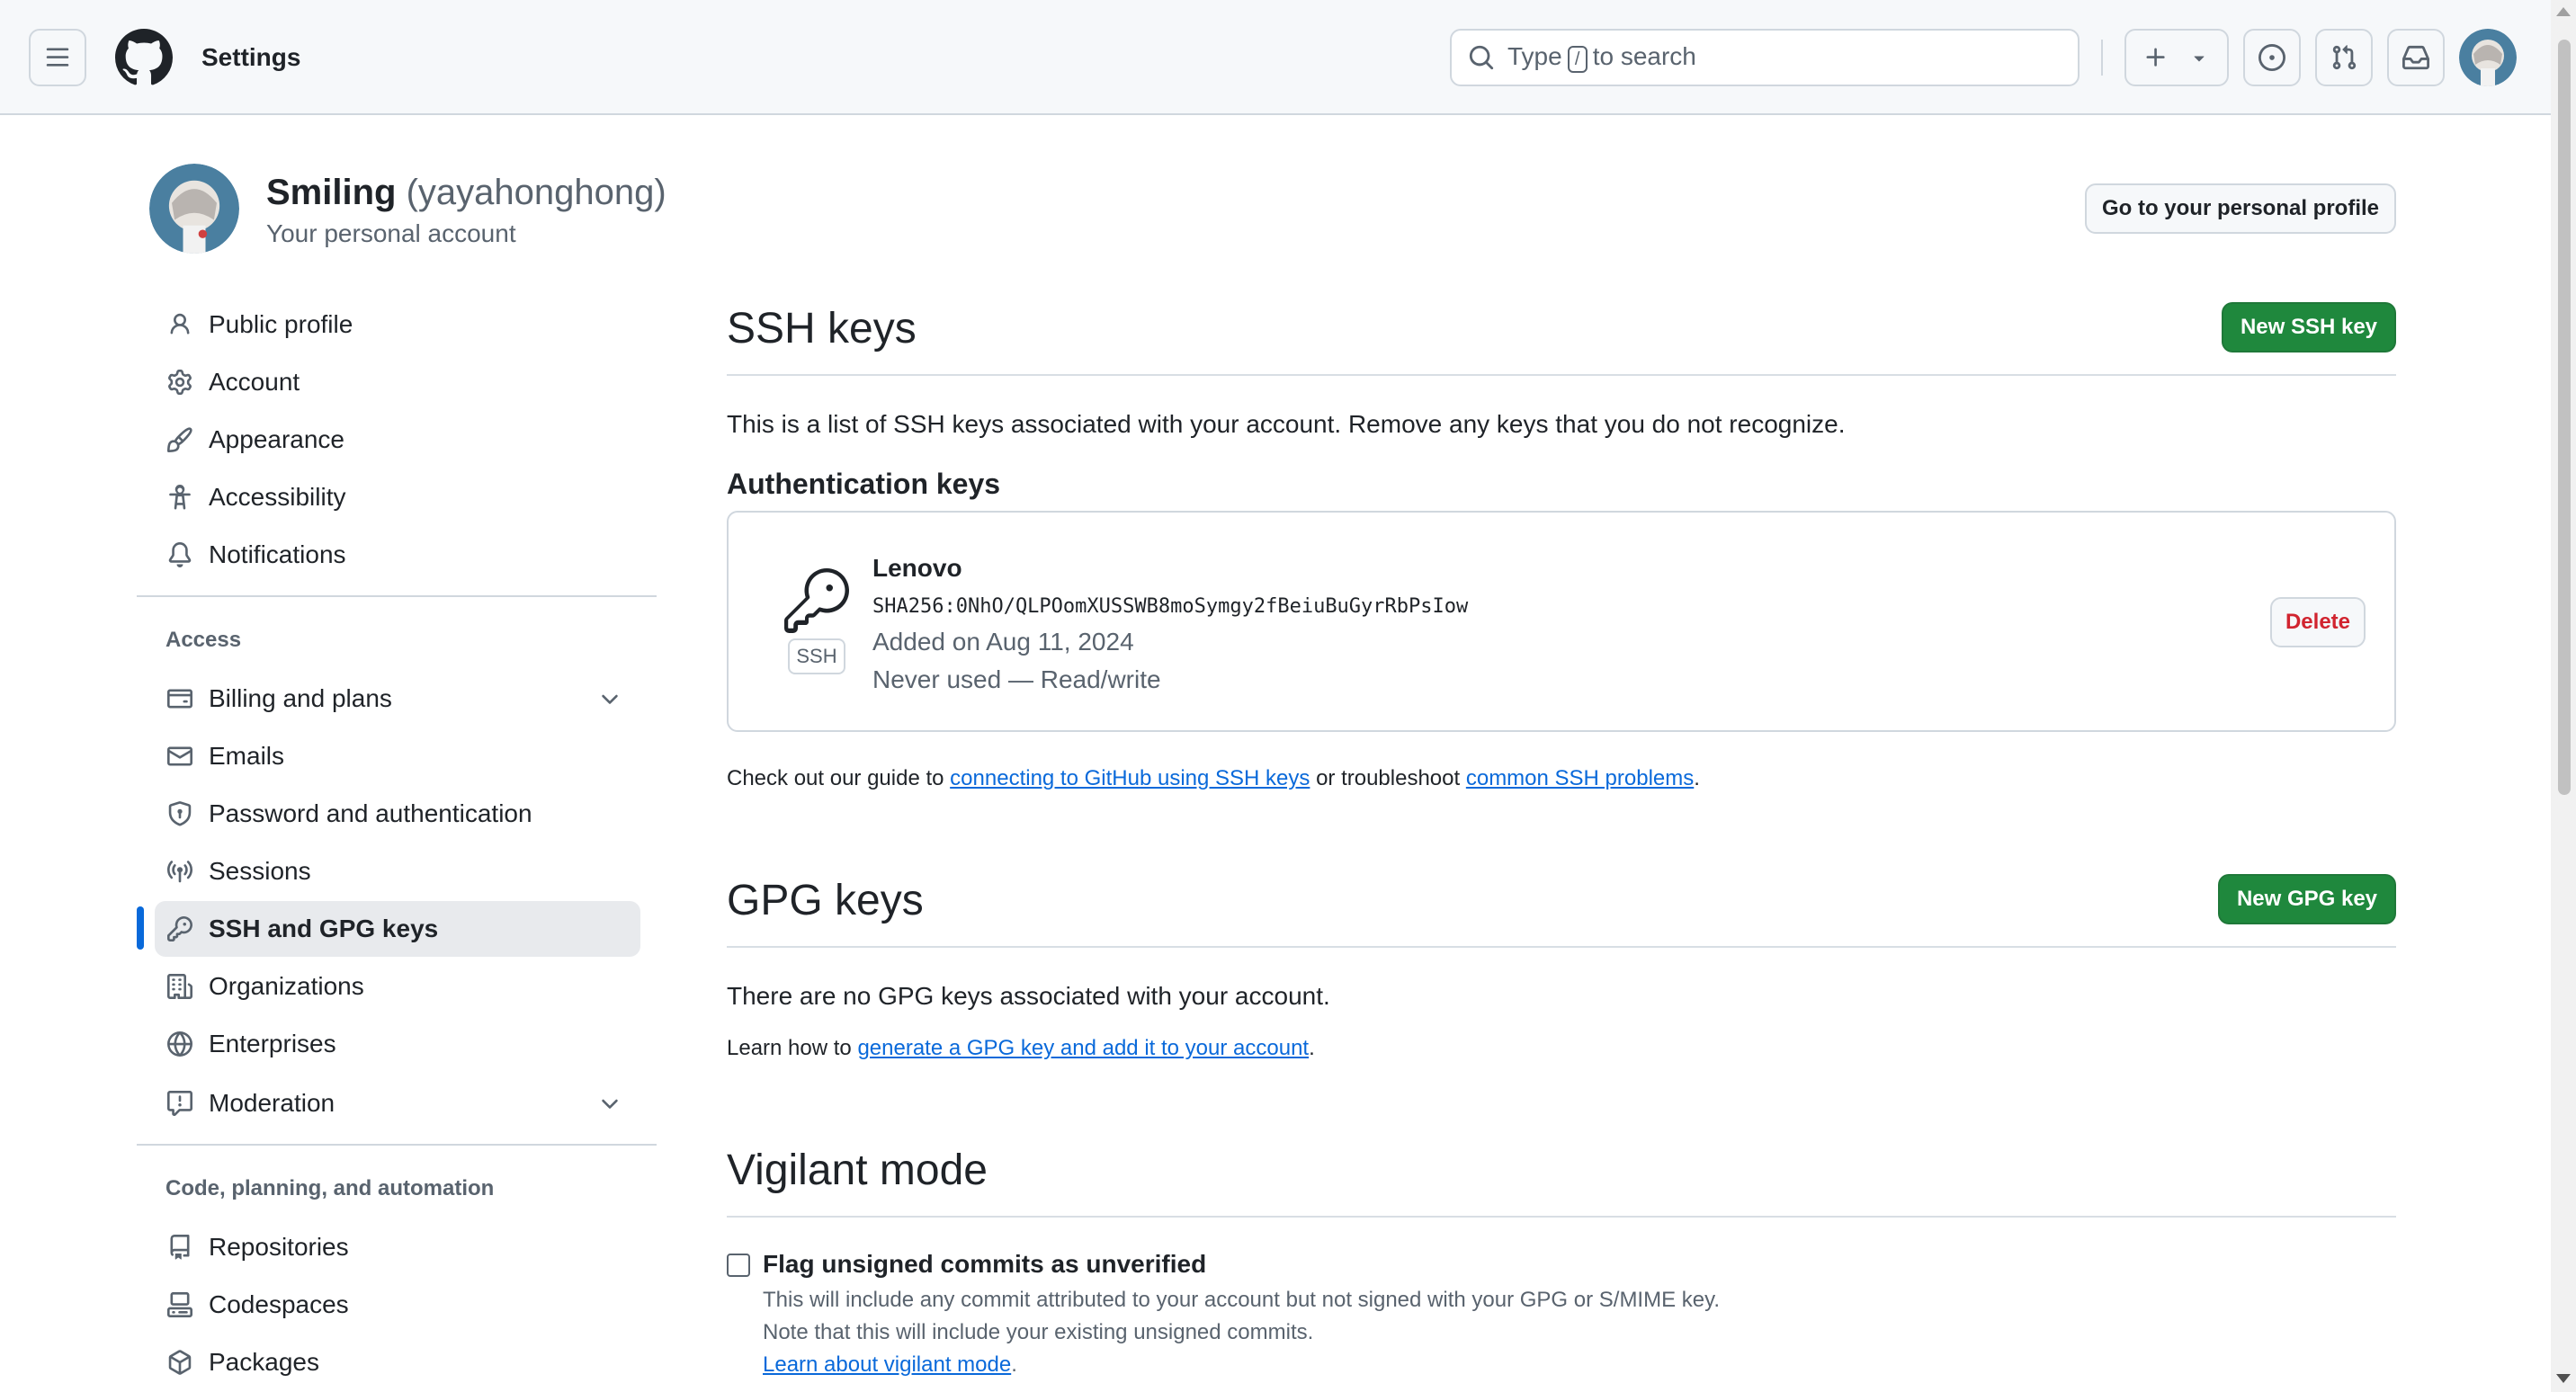  I want to click on vigilant-learn-suffix: ., so click(1014, 1364).